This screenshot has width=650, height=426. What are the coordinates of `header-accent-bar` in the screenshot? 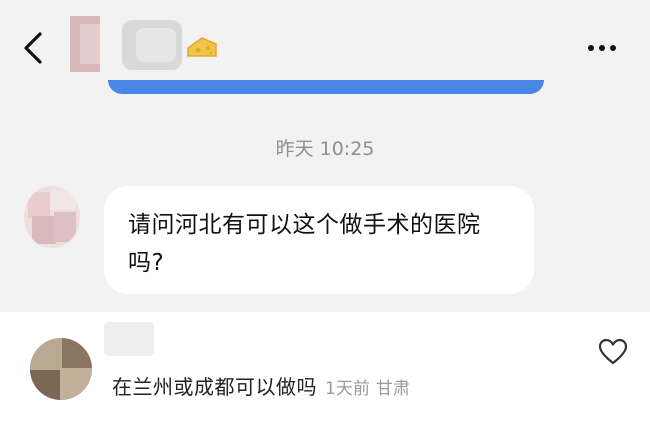 It's located at (326, 87).